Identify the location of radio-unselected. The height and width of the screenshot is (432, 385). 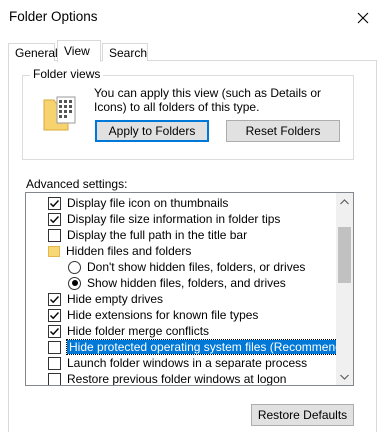
(74, 267).